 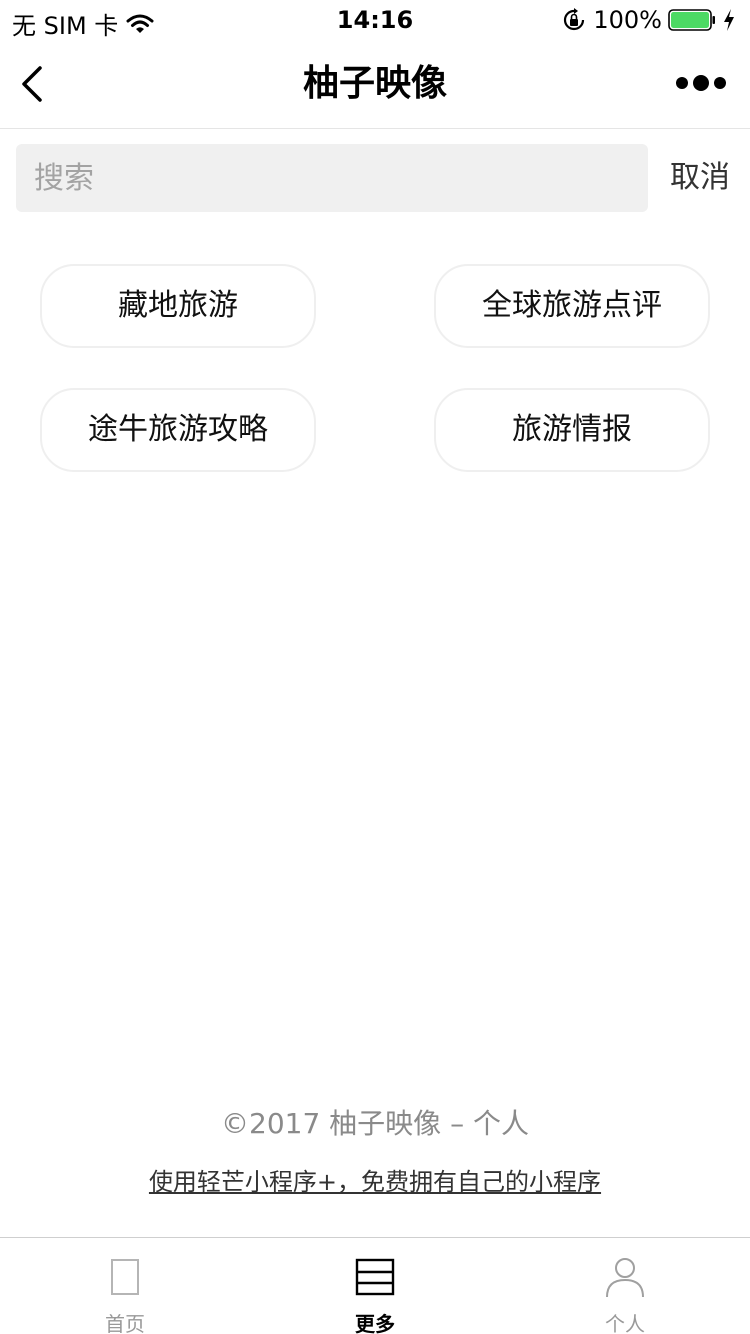 I want to click on tab-more: 更多, so click(x=375, y=1286).